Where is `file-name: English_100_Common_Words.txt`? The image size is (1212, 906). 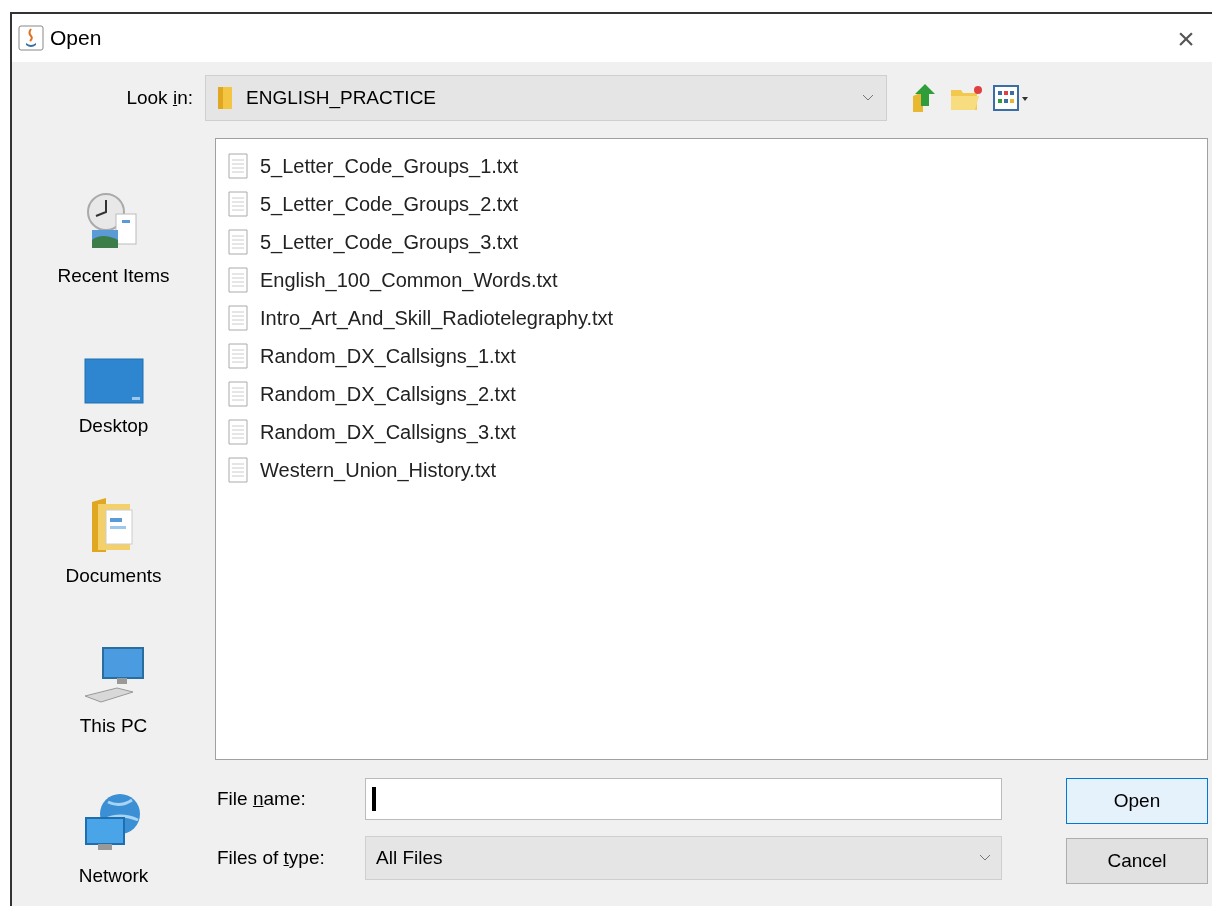
file-name: English_100_Common_Words.txt is located at coordinates (409, 280).